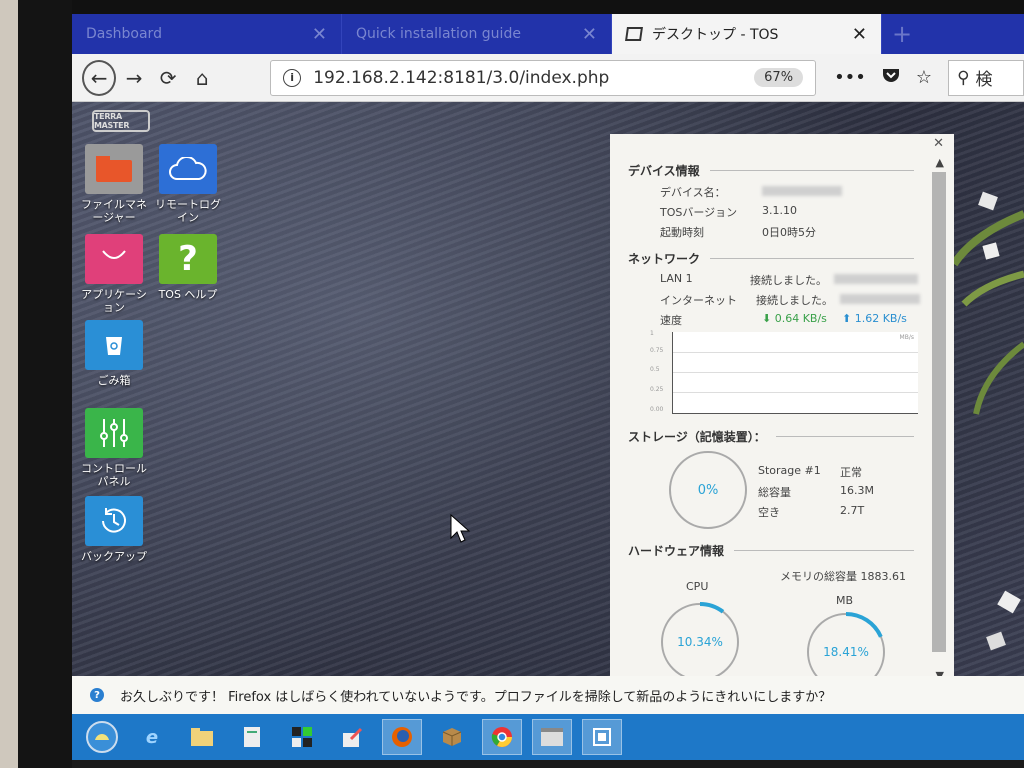  Describe the element at coordinates (845, 600) in the screenshot. I see `memory-unit: MB` at that location.